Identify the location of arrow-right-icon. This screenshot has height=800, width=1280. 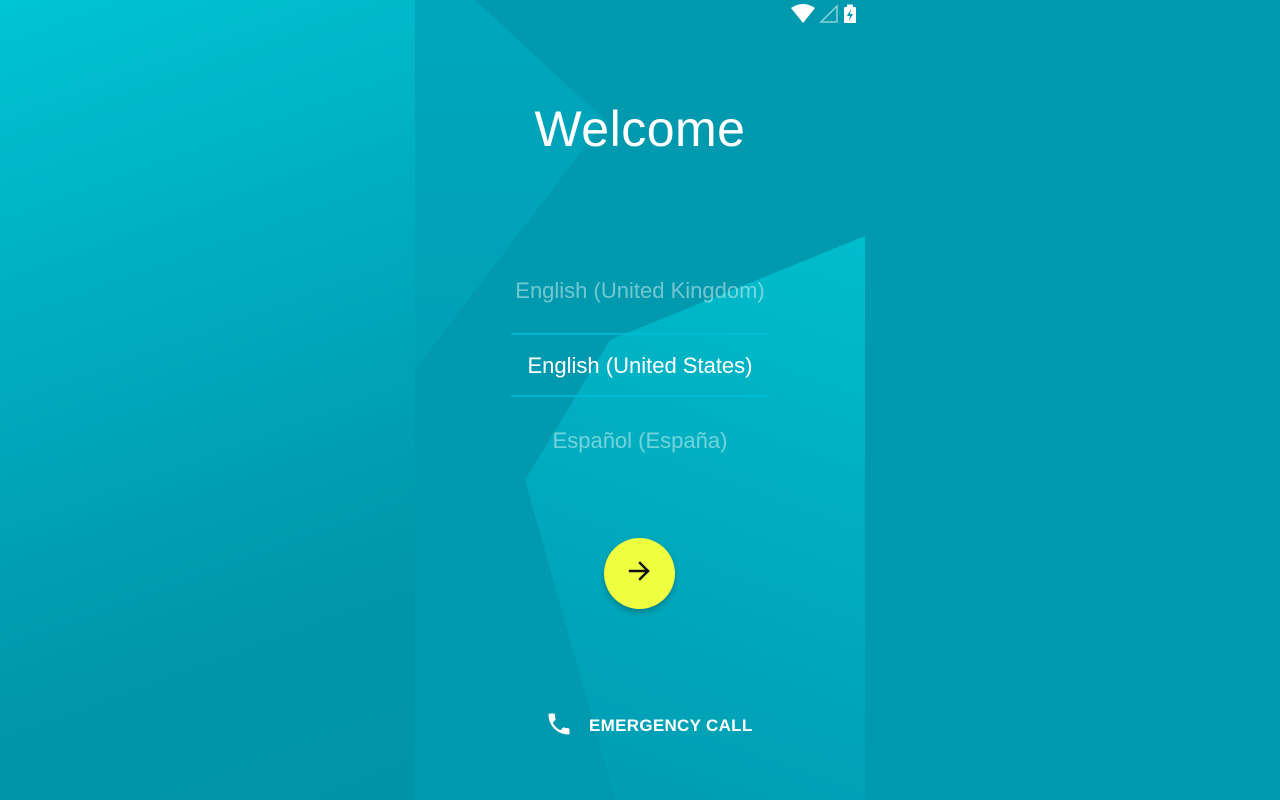
(640, 573).